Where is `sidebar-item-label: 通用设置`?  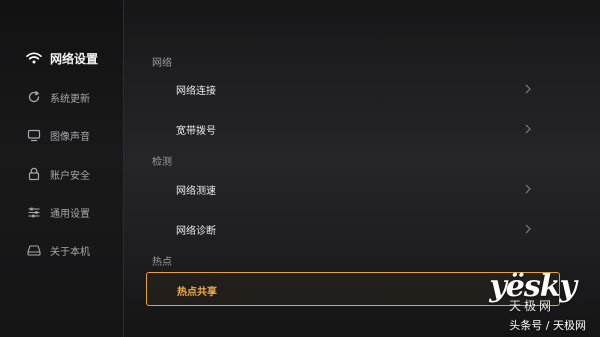
sidebar-item-label: 通用设置 is located at coordinates (70, 214).